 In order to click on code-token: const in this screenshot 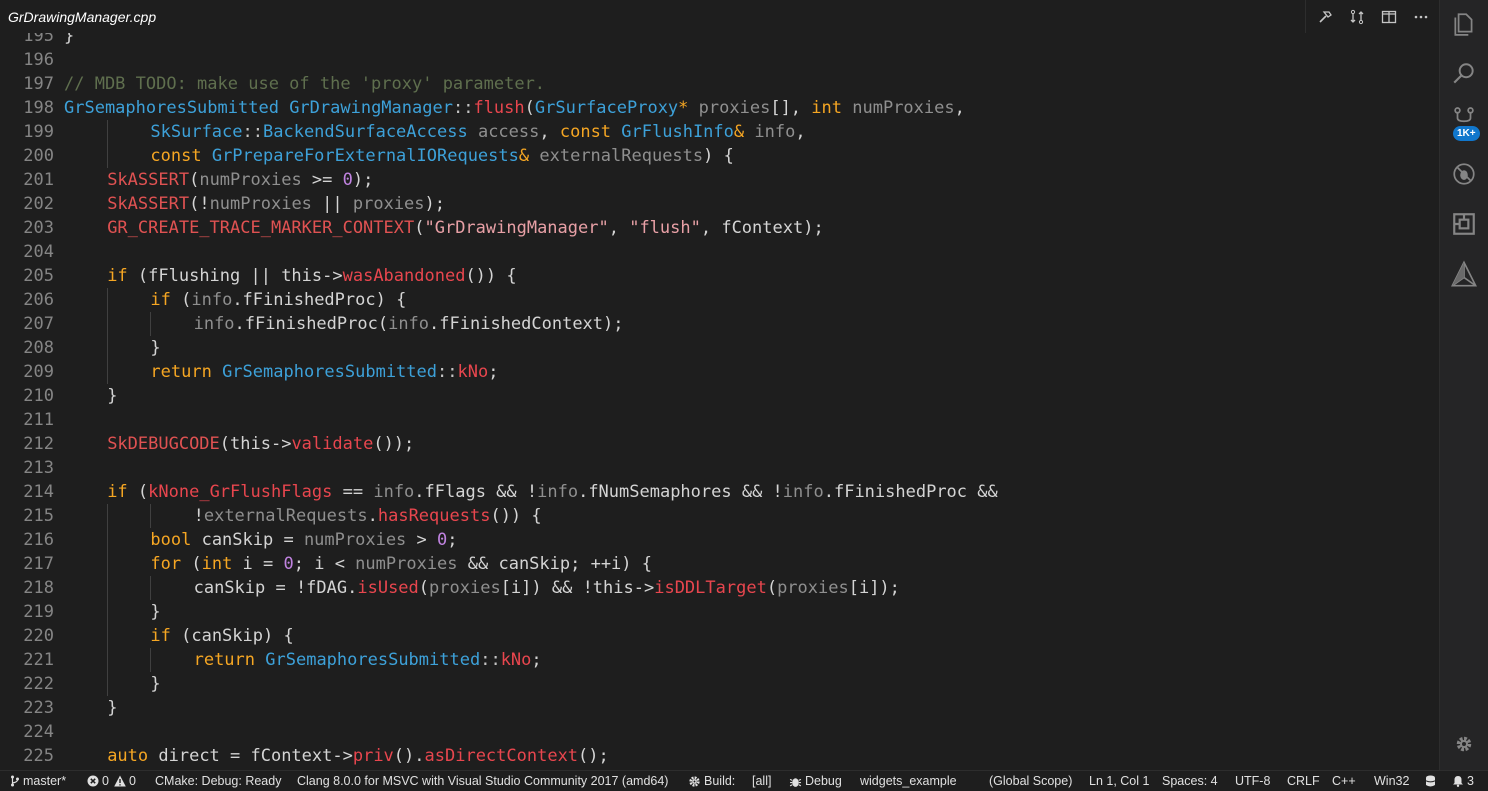, I will do `click(176, 156)`.